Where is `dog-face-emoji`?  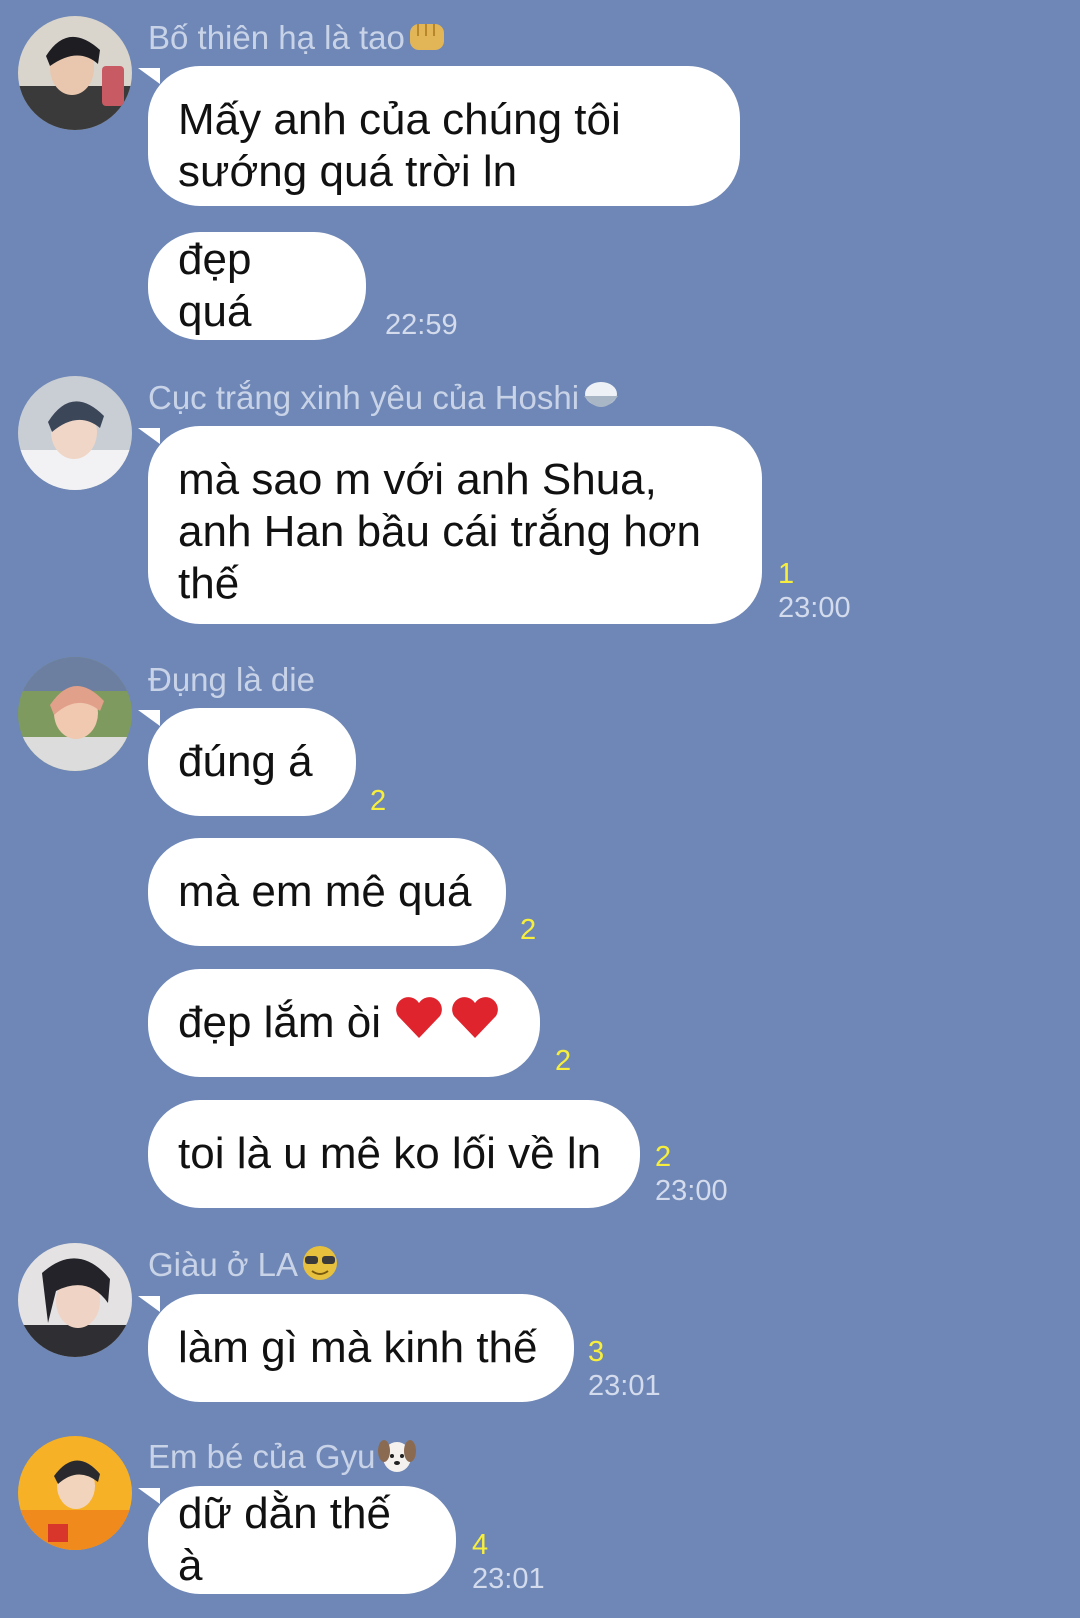
dog-face-emoji is located at coordinates (397, 1459).